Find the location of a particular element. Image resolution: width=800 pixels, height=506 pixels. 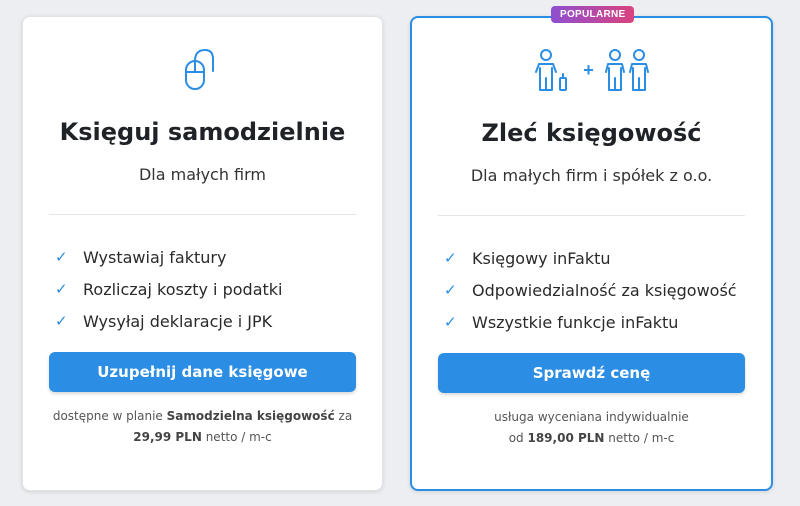

plan-subtitle: Dla małych firm i spółek z o.o. is located at coordinates (591, 175).